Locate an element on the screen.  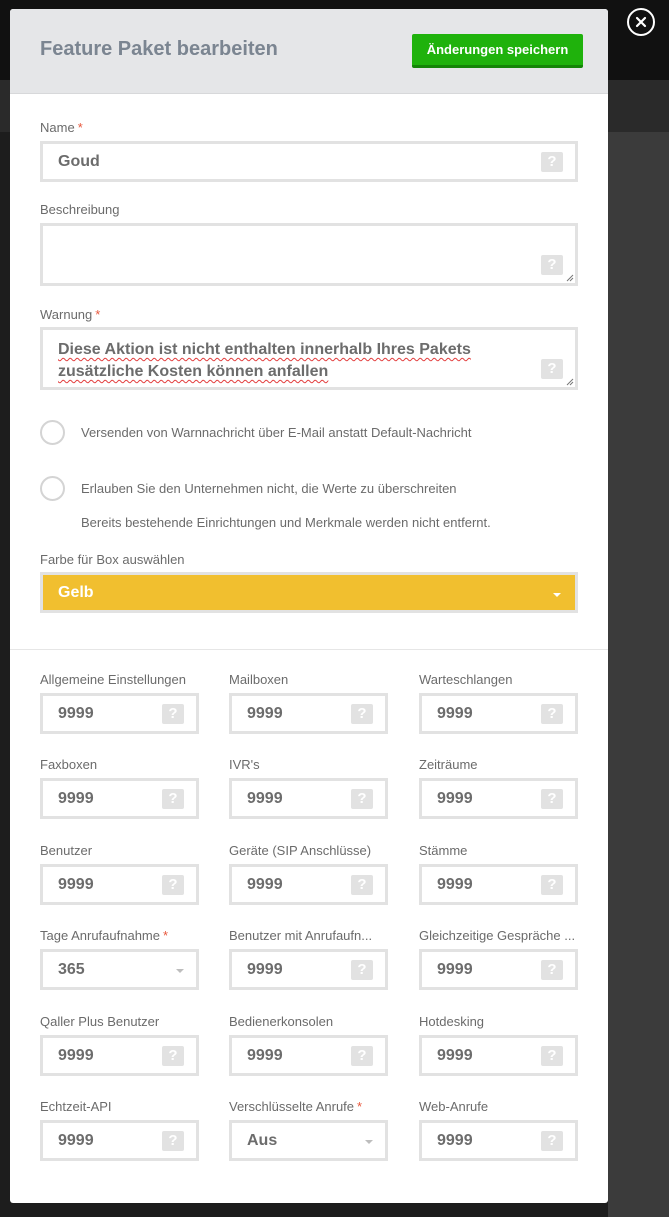
limit-label: IVR's is located at coordinates (244, 764).